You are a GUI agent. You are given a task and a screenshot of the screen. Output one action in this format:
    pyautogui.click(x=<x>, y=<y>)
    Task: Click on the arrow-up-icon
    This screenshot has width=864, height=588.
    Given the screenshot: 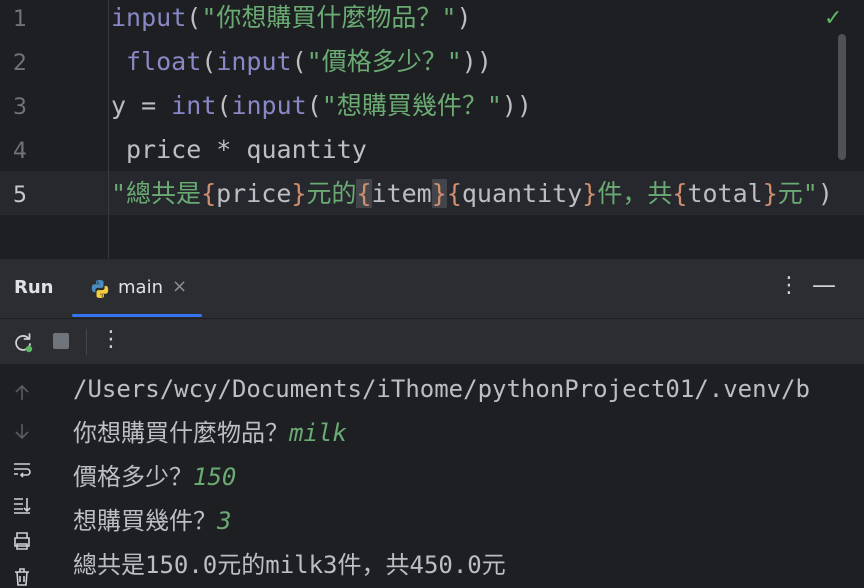 What is the action you would take?
    pyautogui.click(x=22, y=393)
    